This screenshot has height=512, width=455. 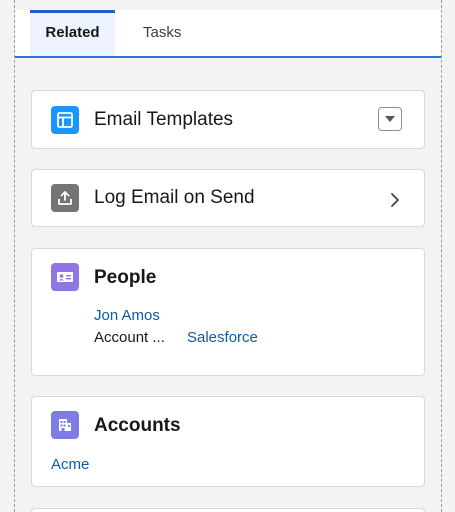 I want to click on person-name-link: Jon Amos, so click(x=127, y=315).